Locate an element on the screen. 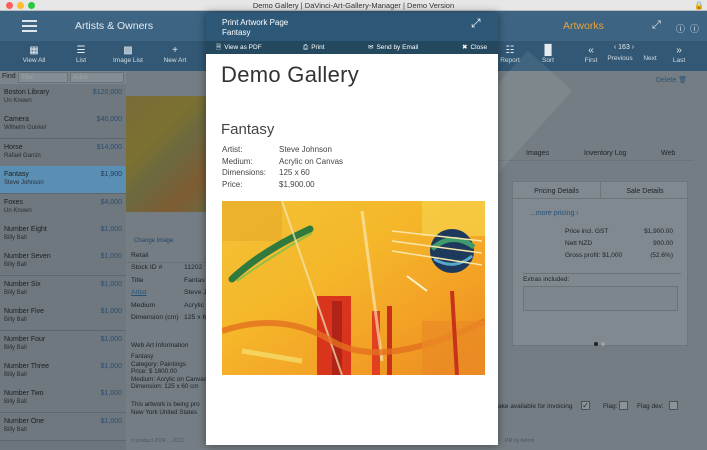  detail-label: Price: is located at coordinates (232, 184).